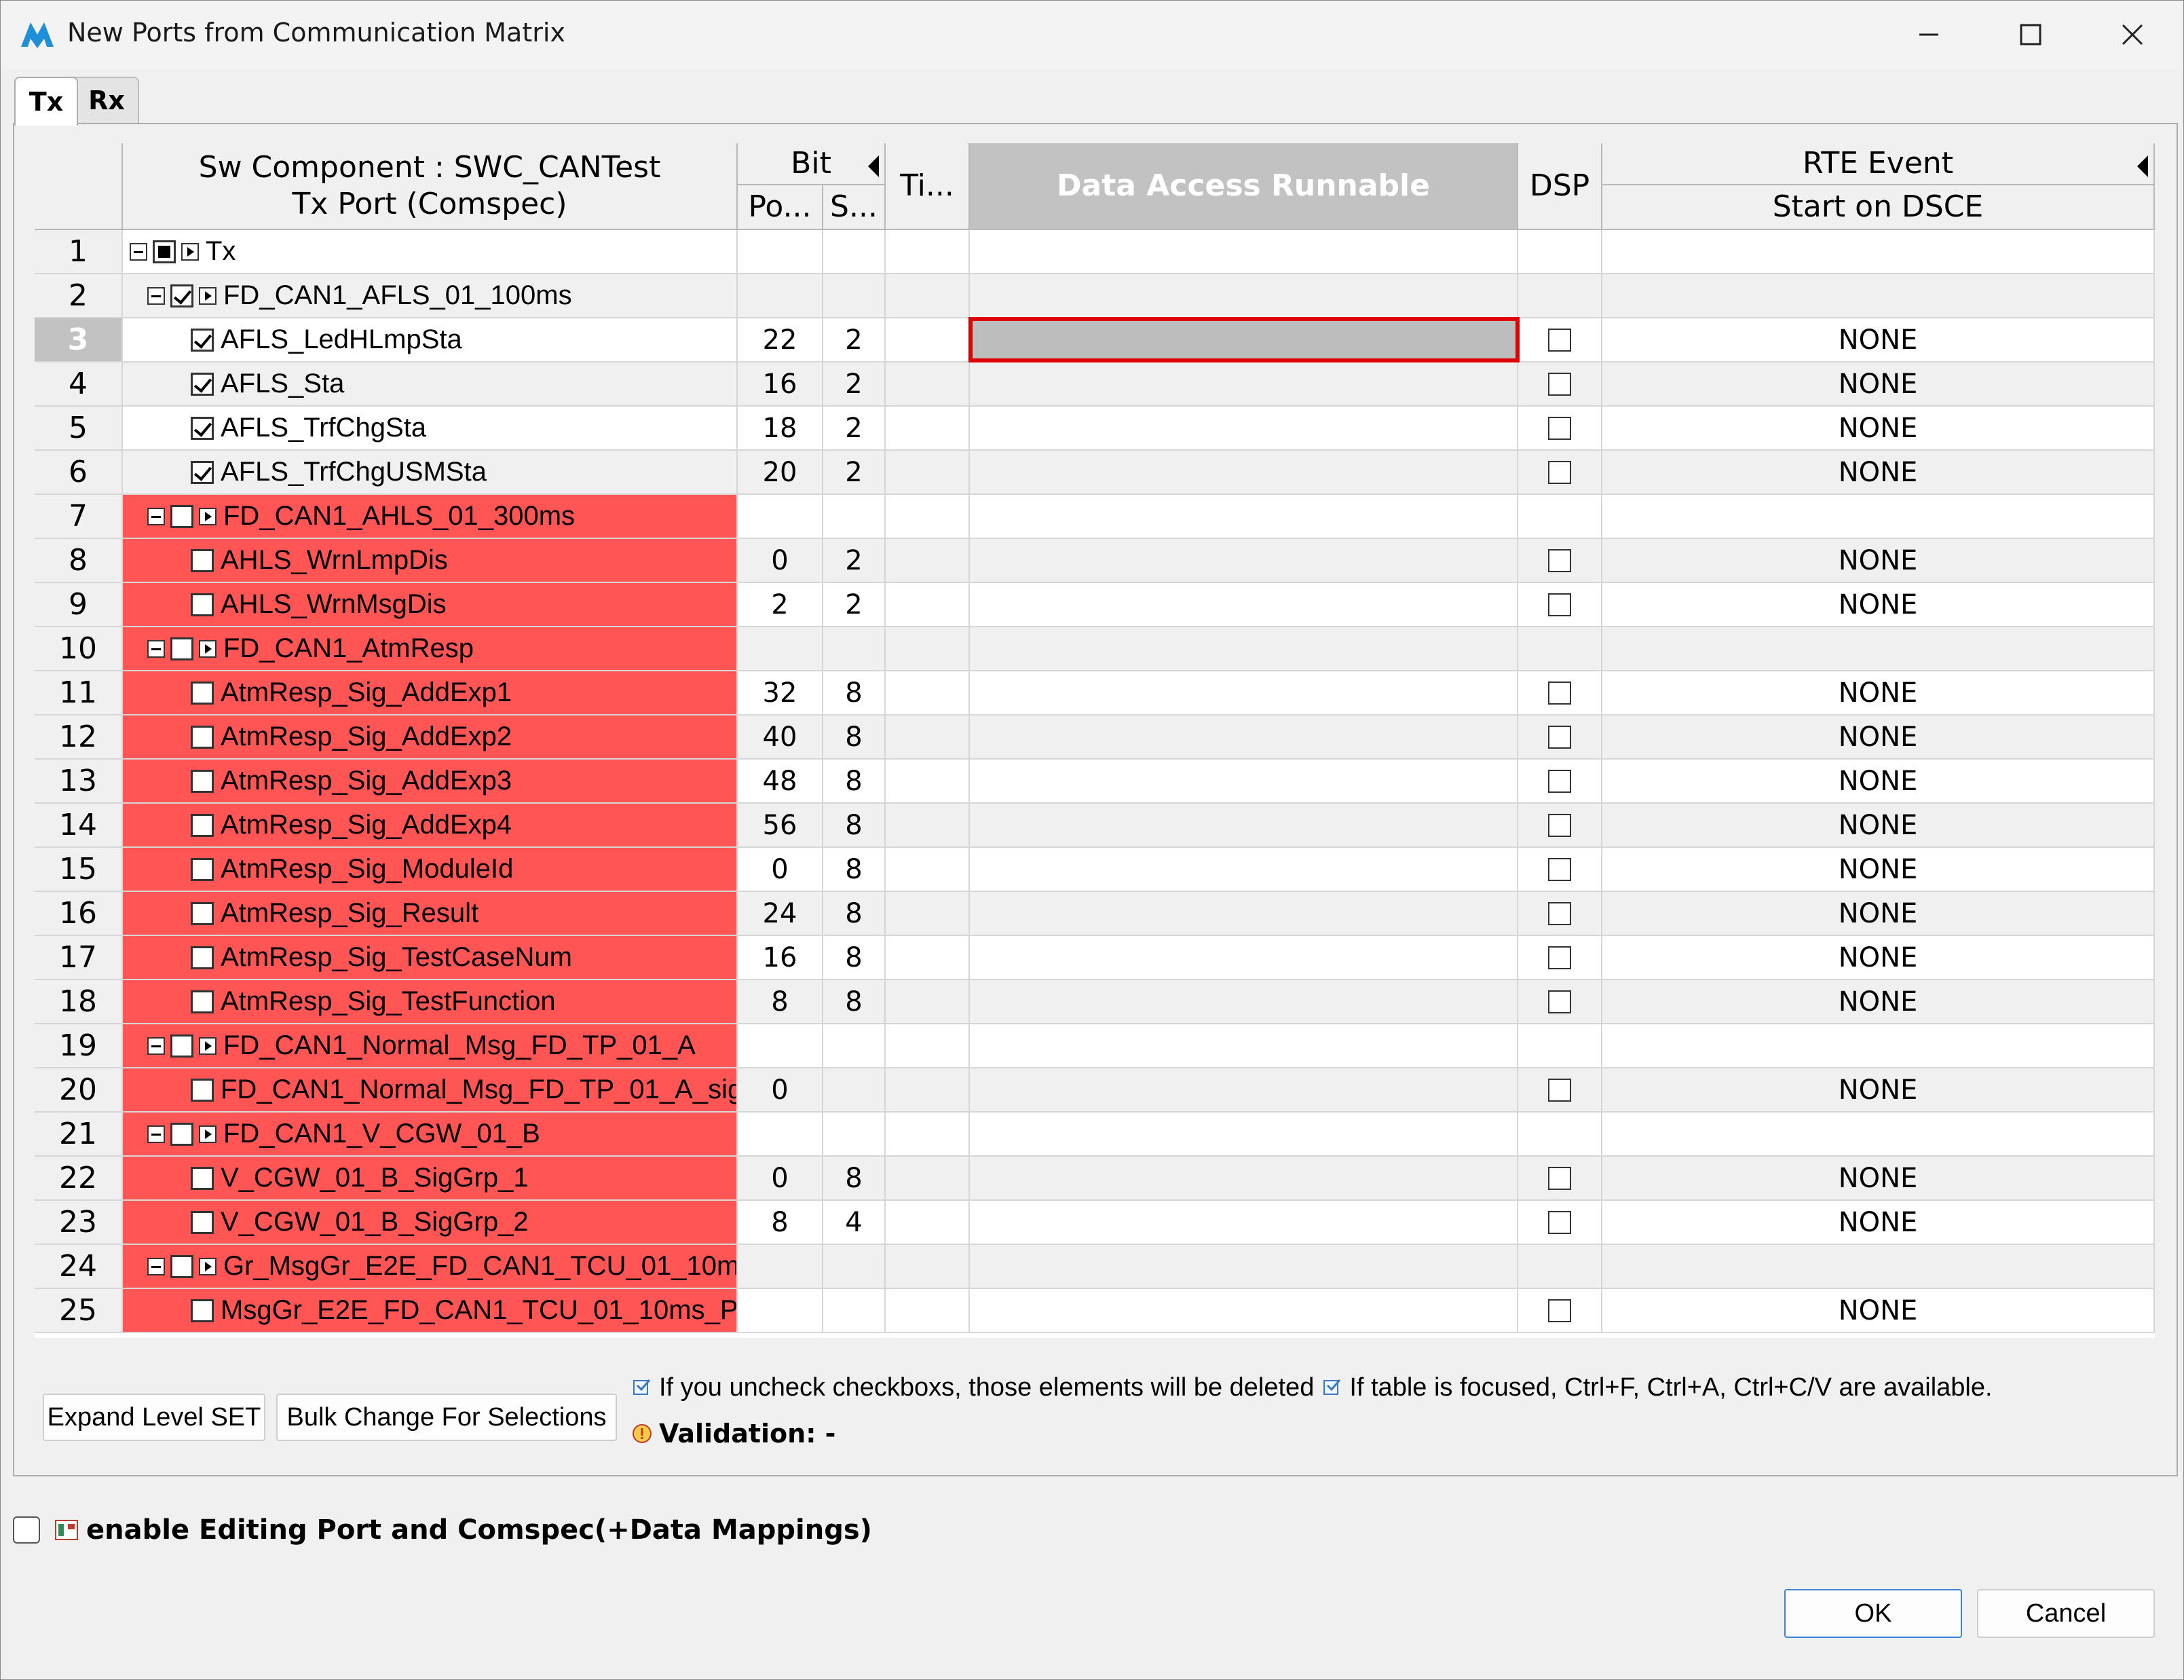 This screenshot has height=1680, width=2184. Describe the element at coordinates (1095, 1311) in the screenshot. I see `table-row: 25 MsgGr_E2E_FD_CAN1_TCU_01_10ms_P11 NONE` at that location.